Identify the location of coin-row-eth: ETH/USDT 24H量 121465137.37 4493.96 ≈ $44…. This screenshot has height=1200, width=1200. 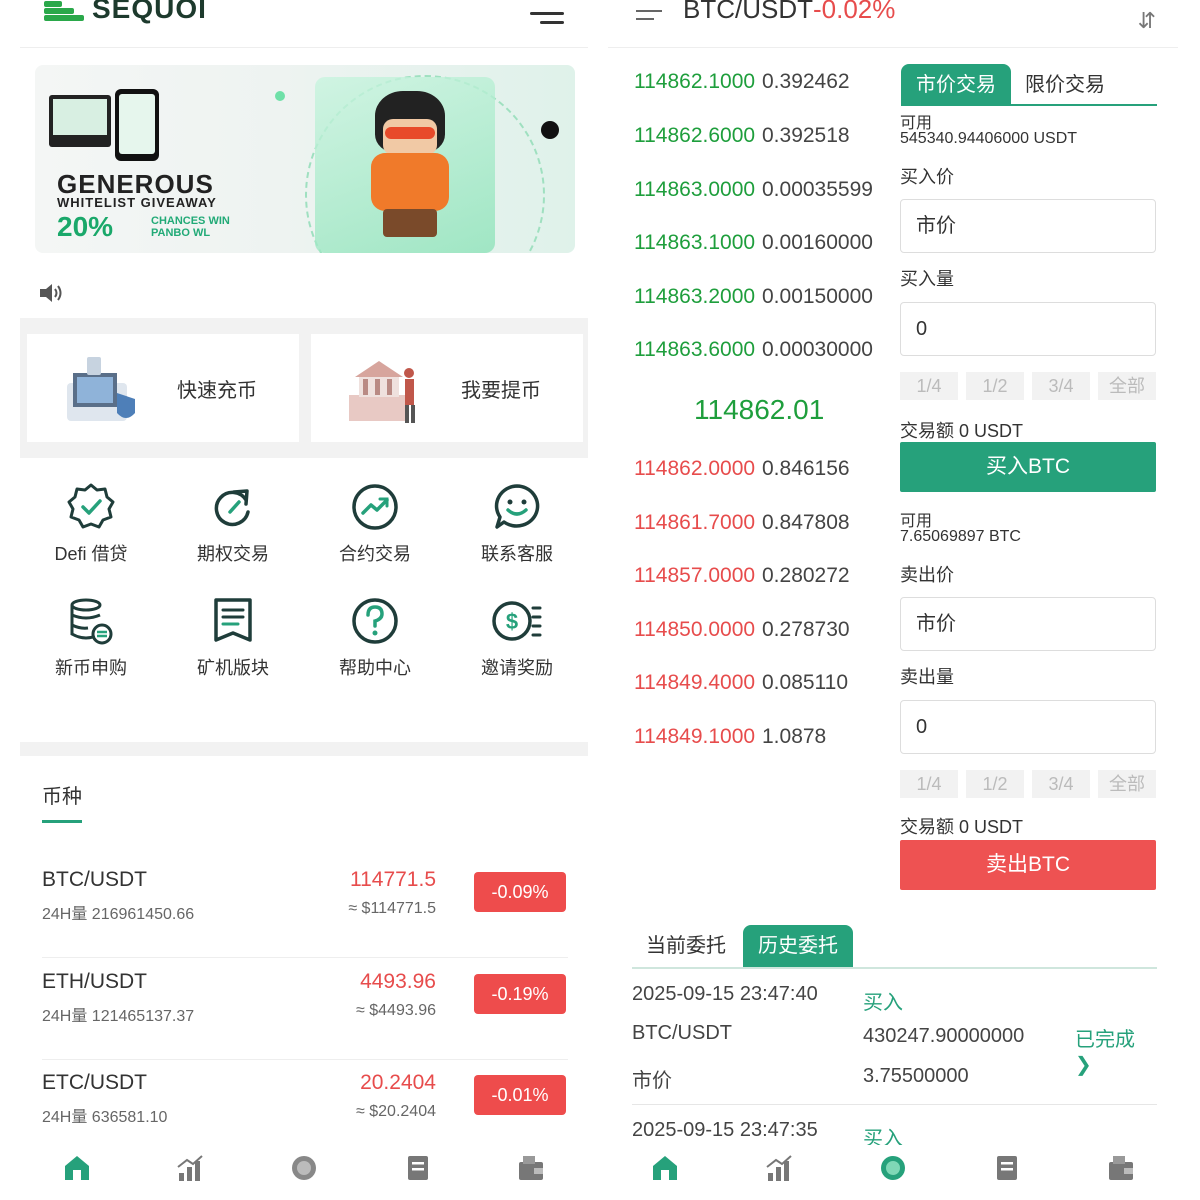
(305, 1015).